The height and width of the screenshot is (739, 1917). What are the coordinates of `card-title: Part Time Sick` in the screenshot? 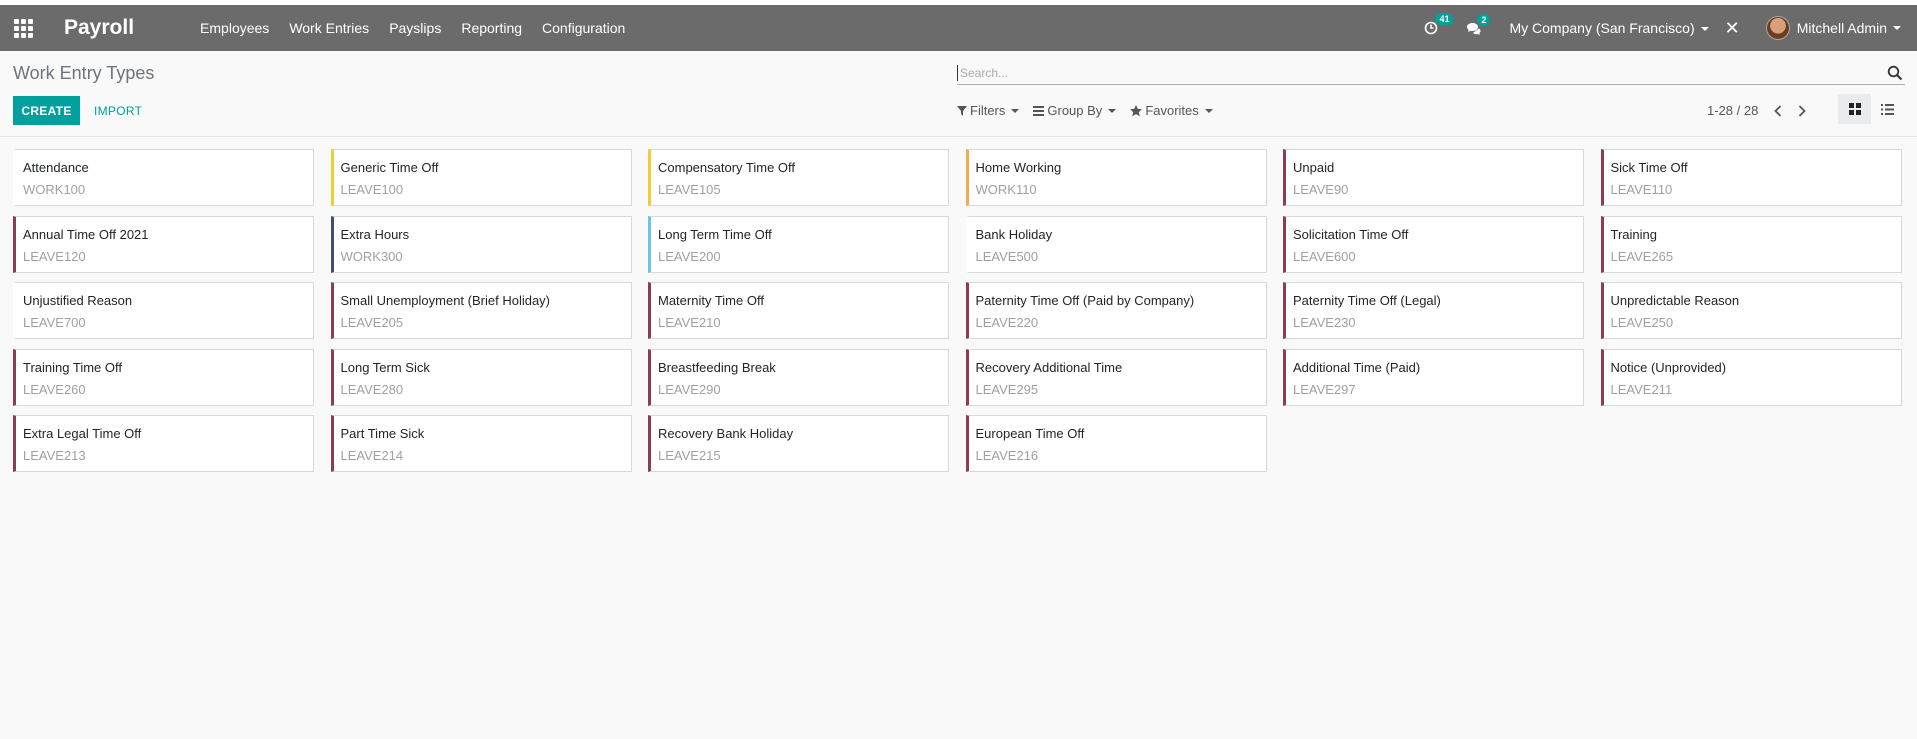 It's located at (382, 433).